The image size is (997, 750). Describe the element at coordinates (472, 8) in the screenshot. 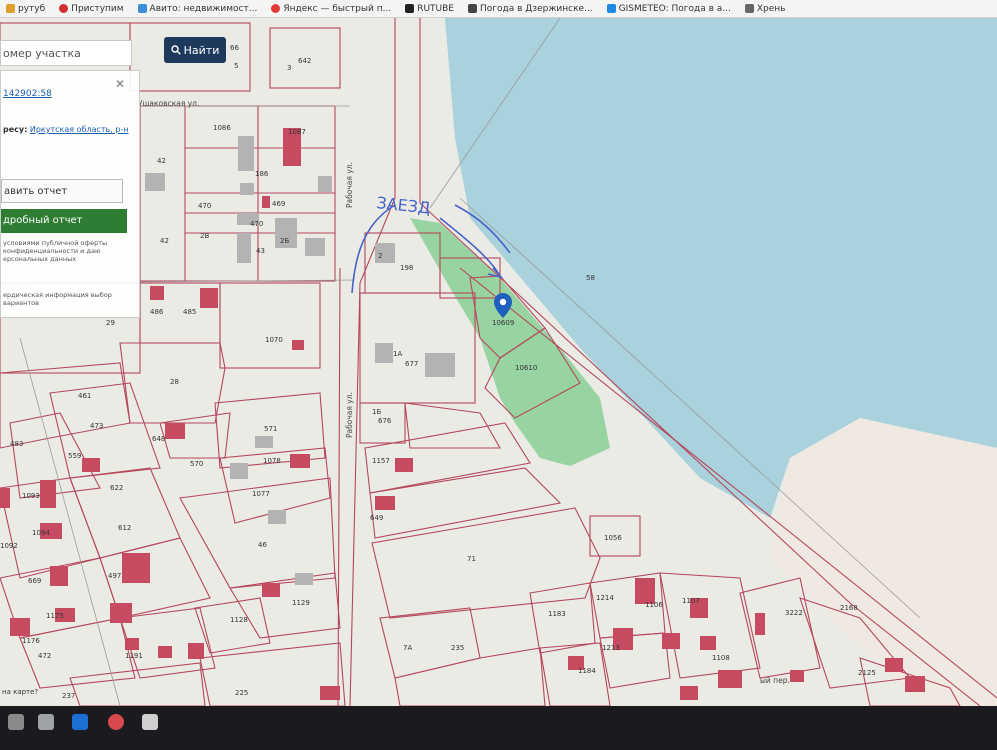

I see `weather-icon` at that location.